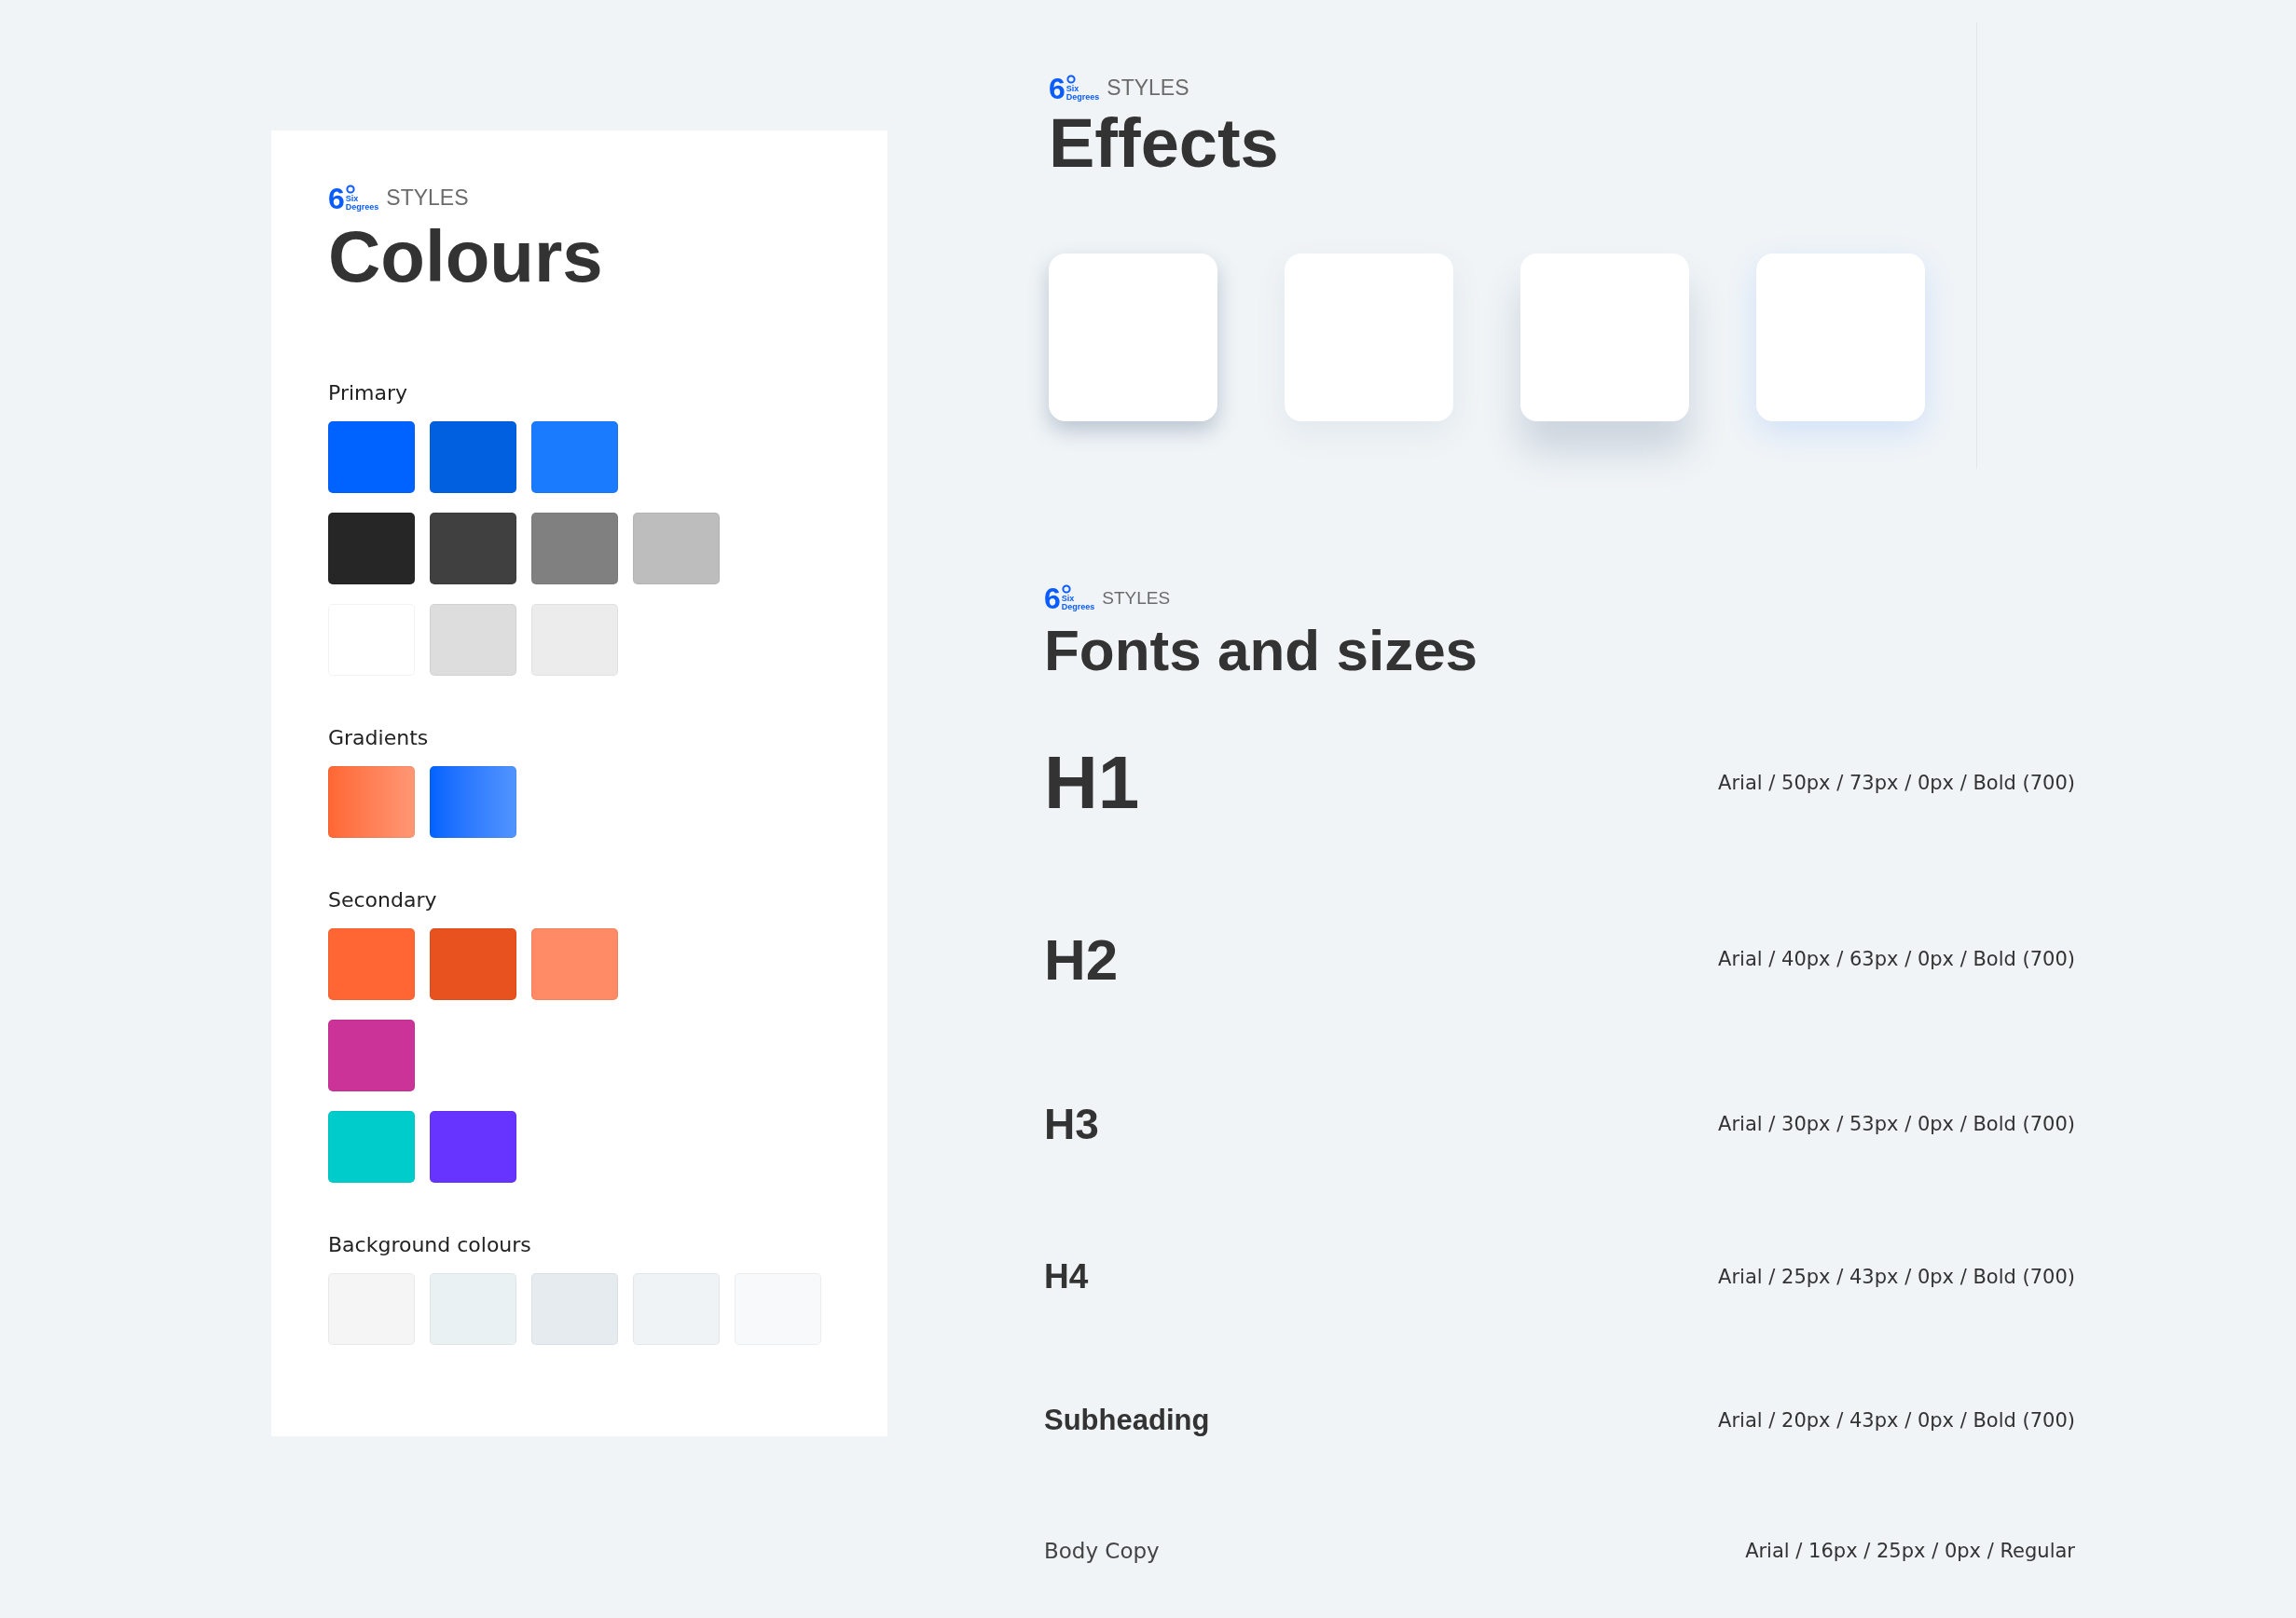 The image size is (2296, 1618). Describe the element at coordinates (1896, 1276) in the screenshot. I see `type-spec: Arial / 25px / 43px / 0px / Bold (700)` at that location.